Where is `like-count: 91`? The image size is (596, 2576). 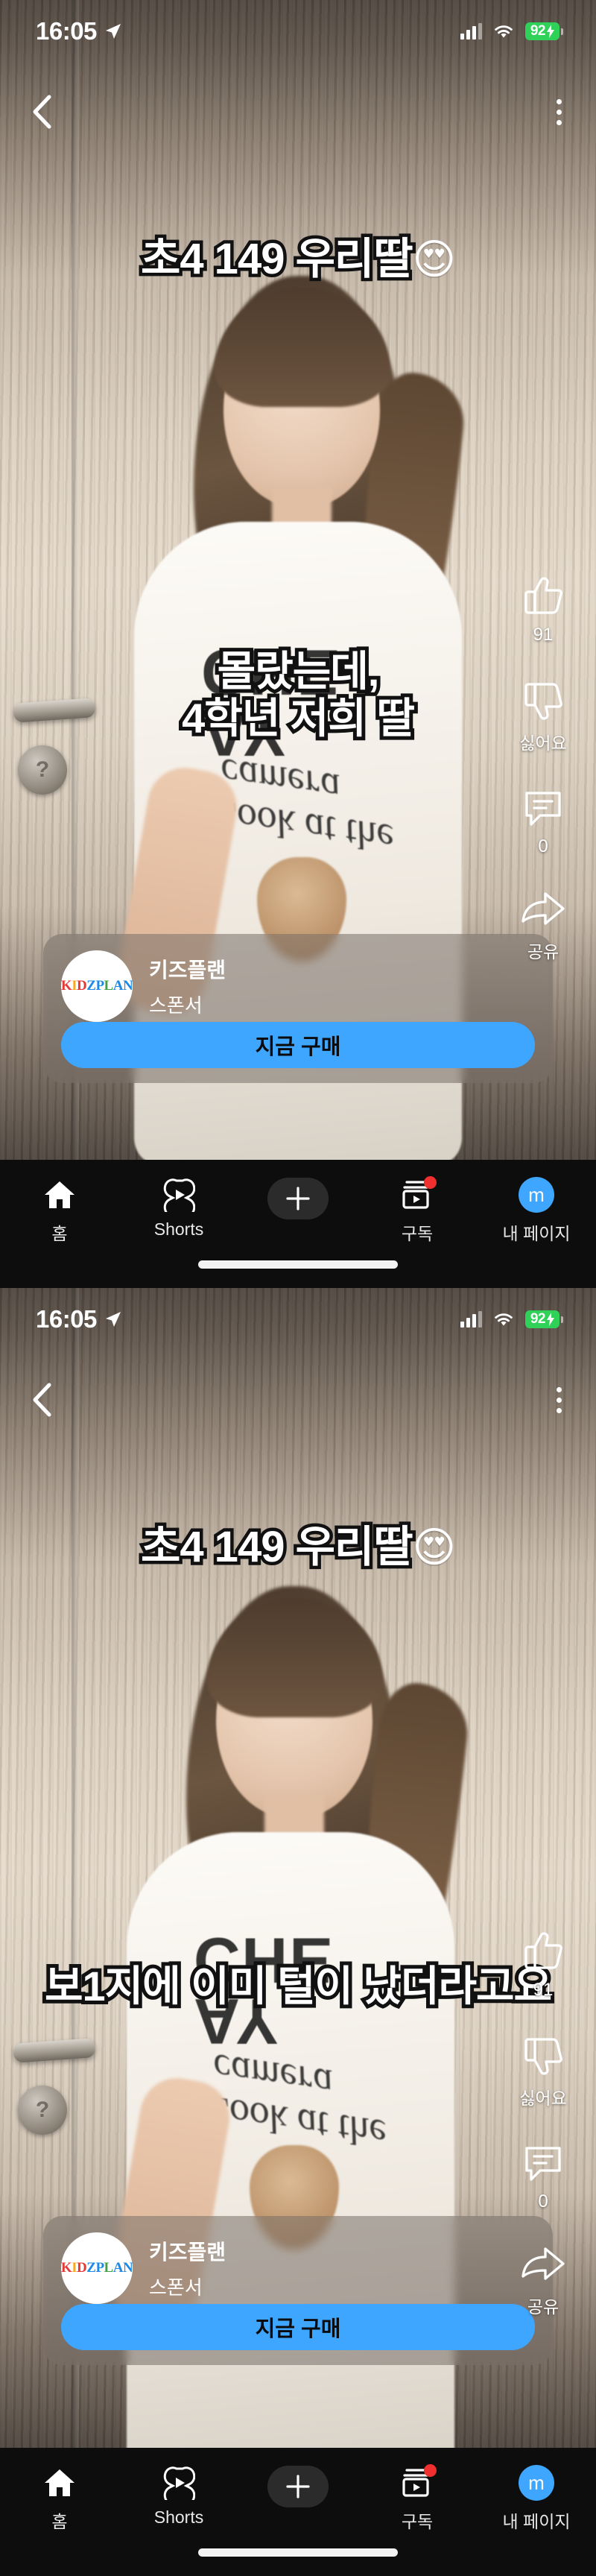
like-count: 91 is located at coordinates (543, 1990).